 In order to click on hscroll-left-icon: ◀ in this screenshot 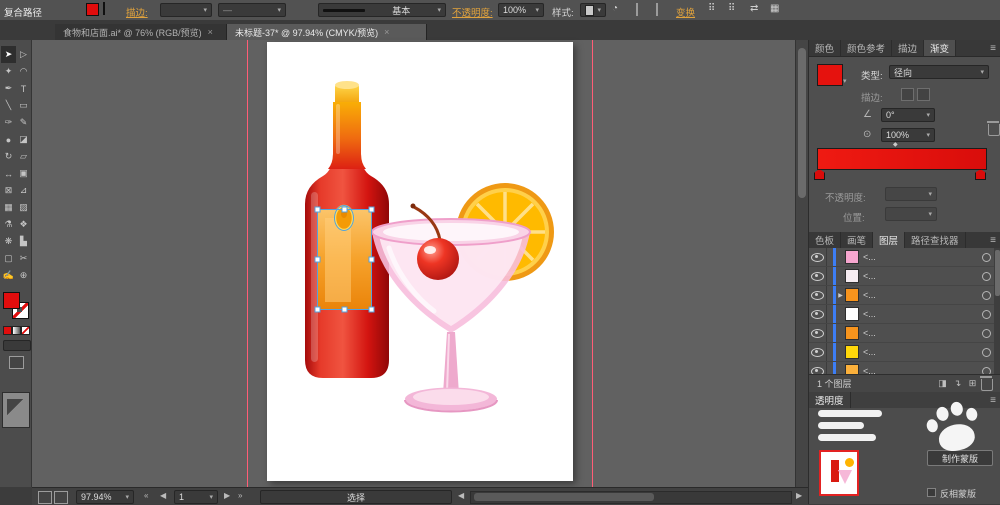, I will do `click(461, 495)`.